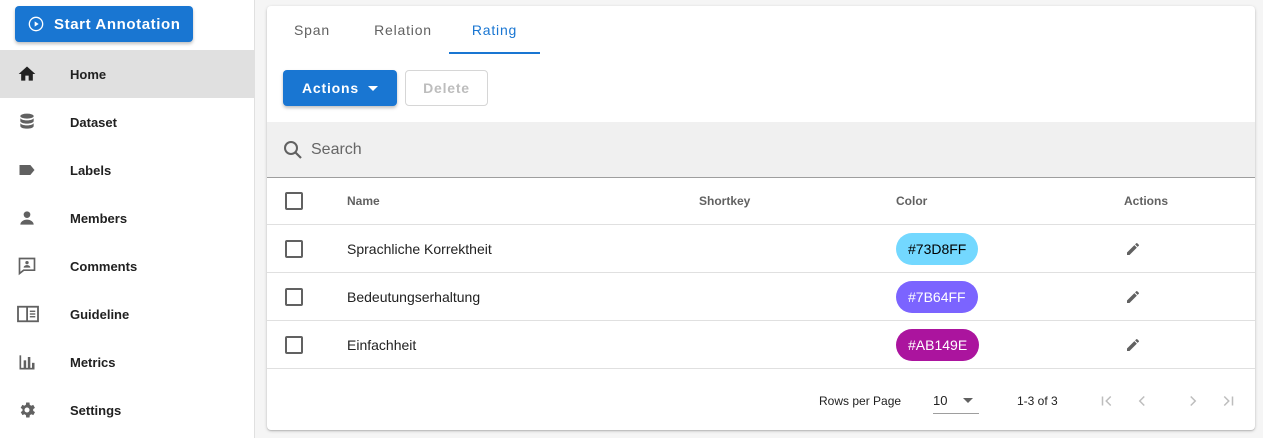 This screenshot has height=438, width=1263. Describe the element at coordinates (96, 410) in the screenshot. I see `sidebar-item-label: Settings` at that location.